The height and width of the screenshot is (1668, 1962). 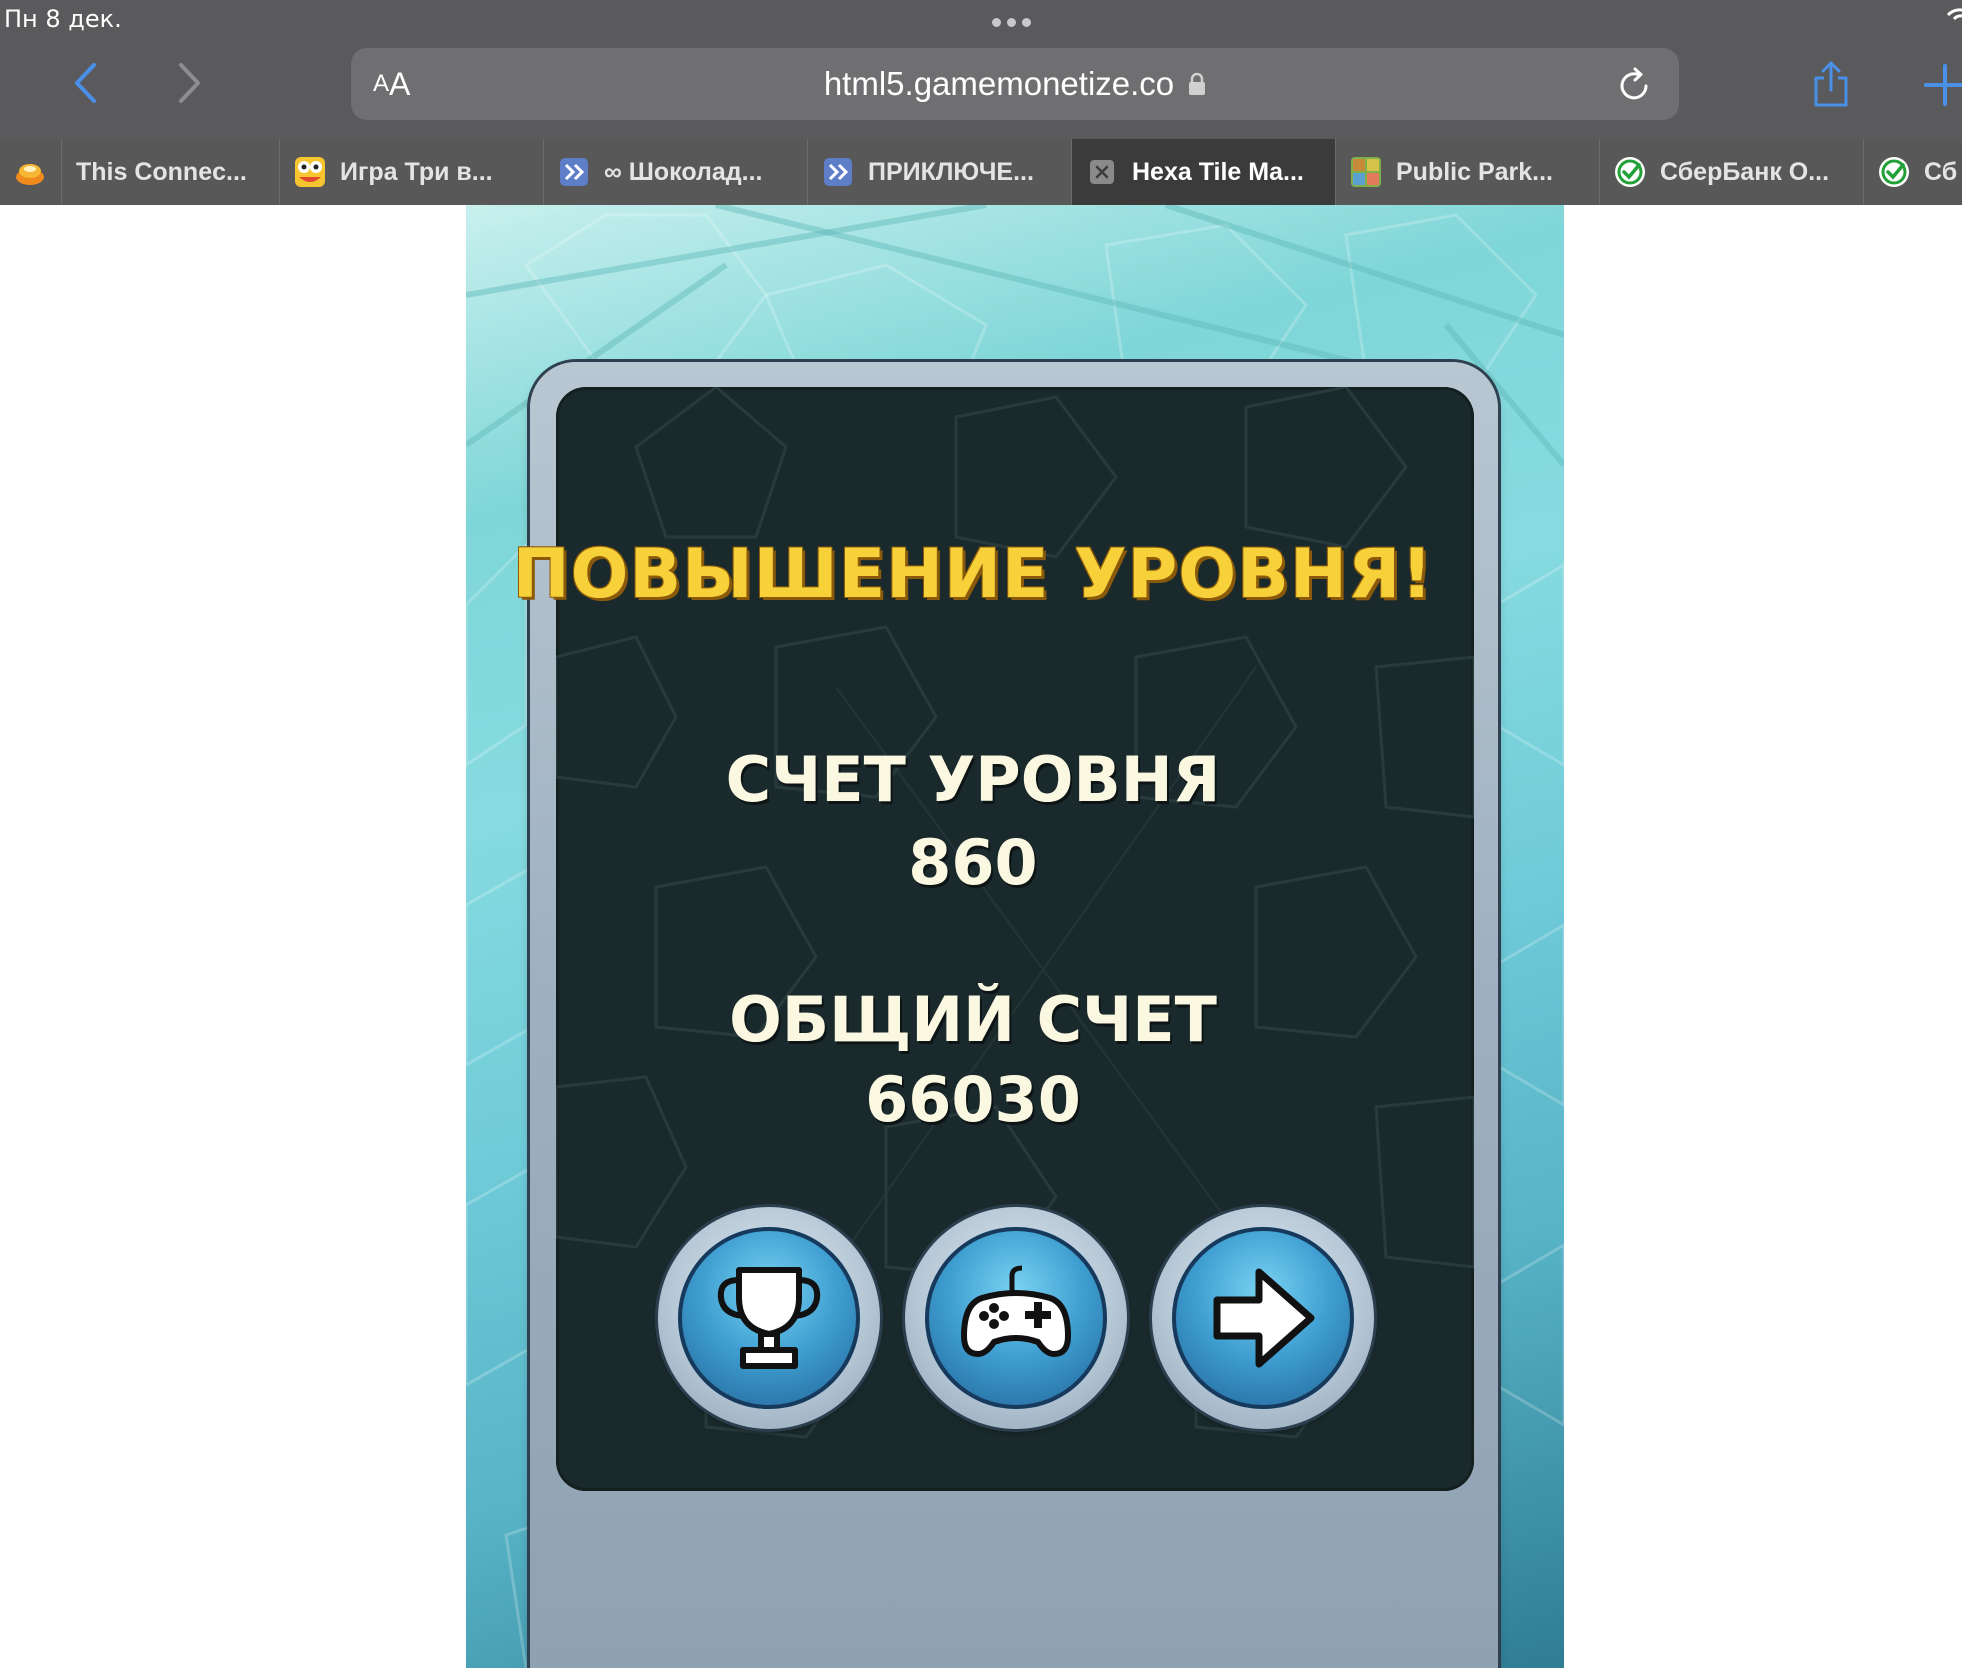 I want to click on more-games-button, so click(x=1016, y=1318).